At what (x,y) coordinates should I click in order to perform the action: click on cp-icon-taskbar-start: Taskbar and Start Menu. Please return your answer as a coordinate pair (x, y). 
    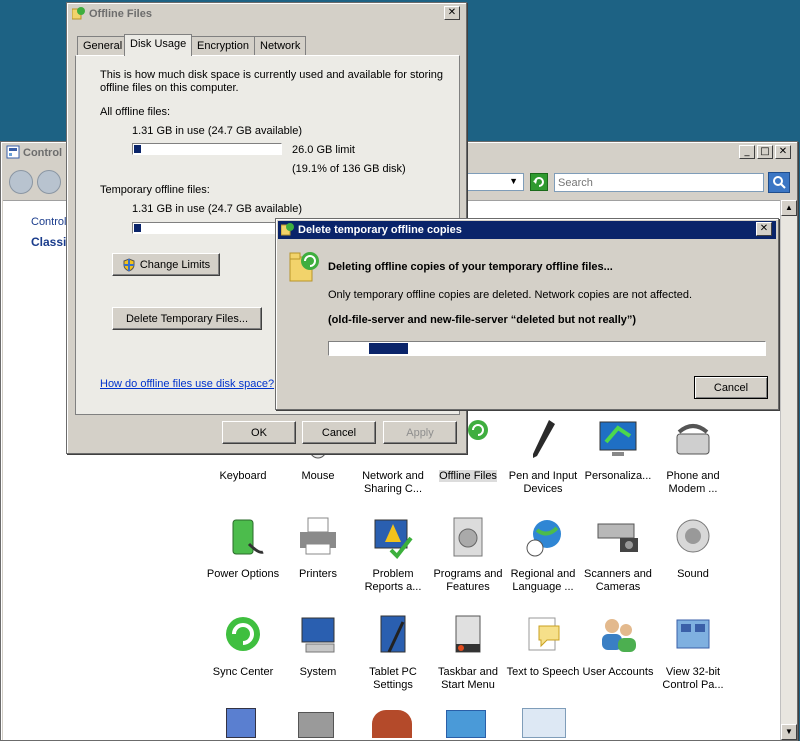
    Looking at the image, I should click on (468, 652).